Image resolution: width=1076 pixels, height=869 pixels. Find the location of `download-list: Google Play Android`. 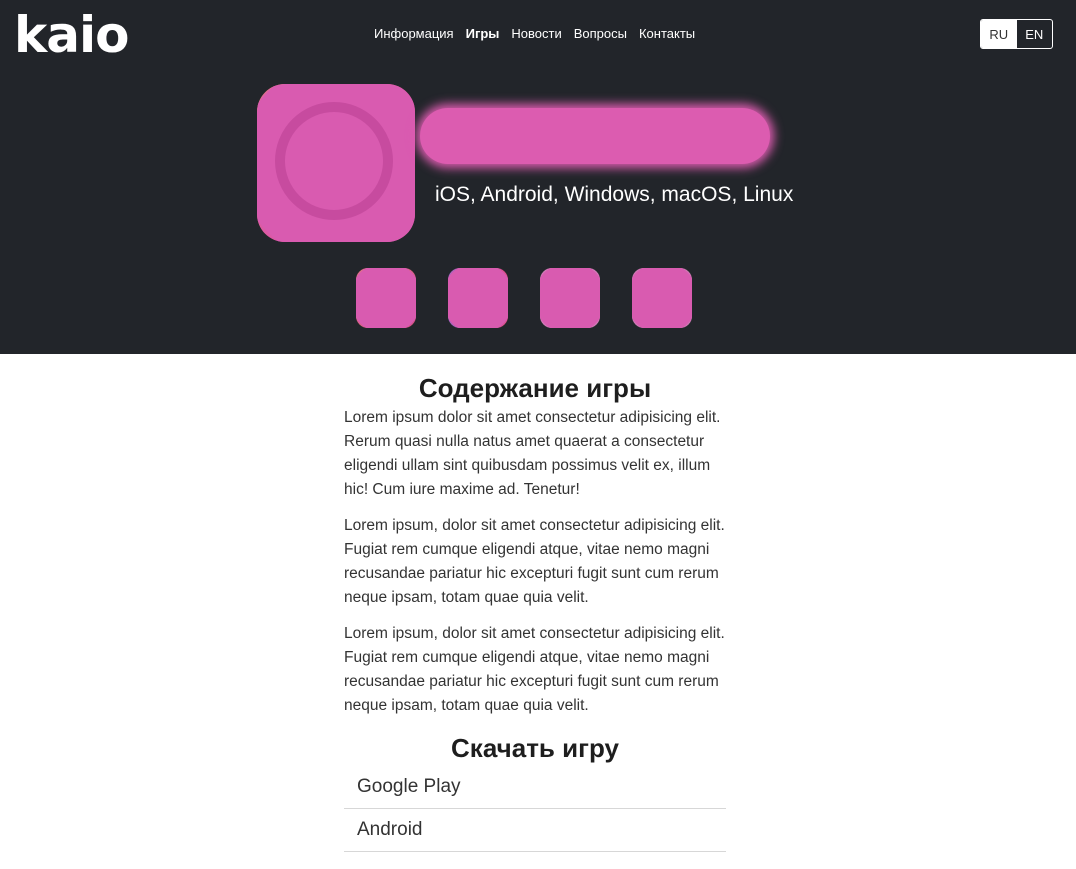

download-list: Google Play Android is located at coordinates (535, 809).